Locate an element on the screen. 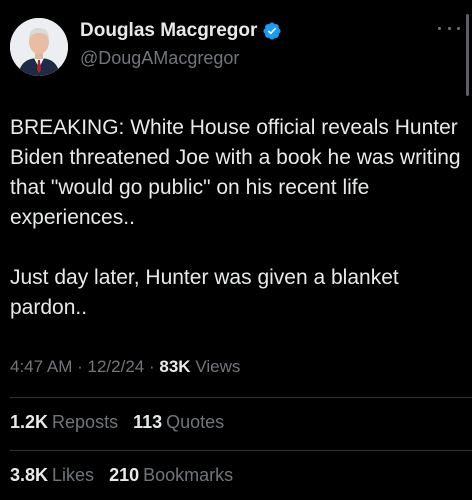  avatar is located at coordinates (39, 47).